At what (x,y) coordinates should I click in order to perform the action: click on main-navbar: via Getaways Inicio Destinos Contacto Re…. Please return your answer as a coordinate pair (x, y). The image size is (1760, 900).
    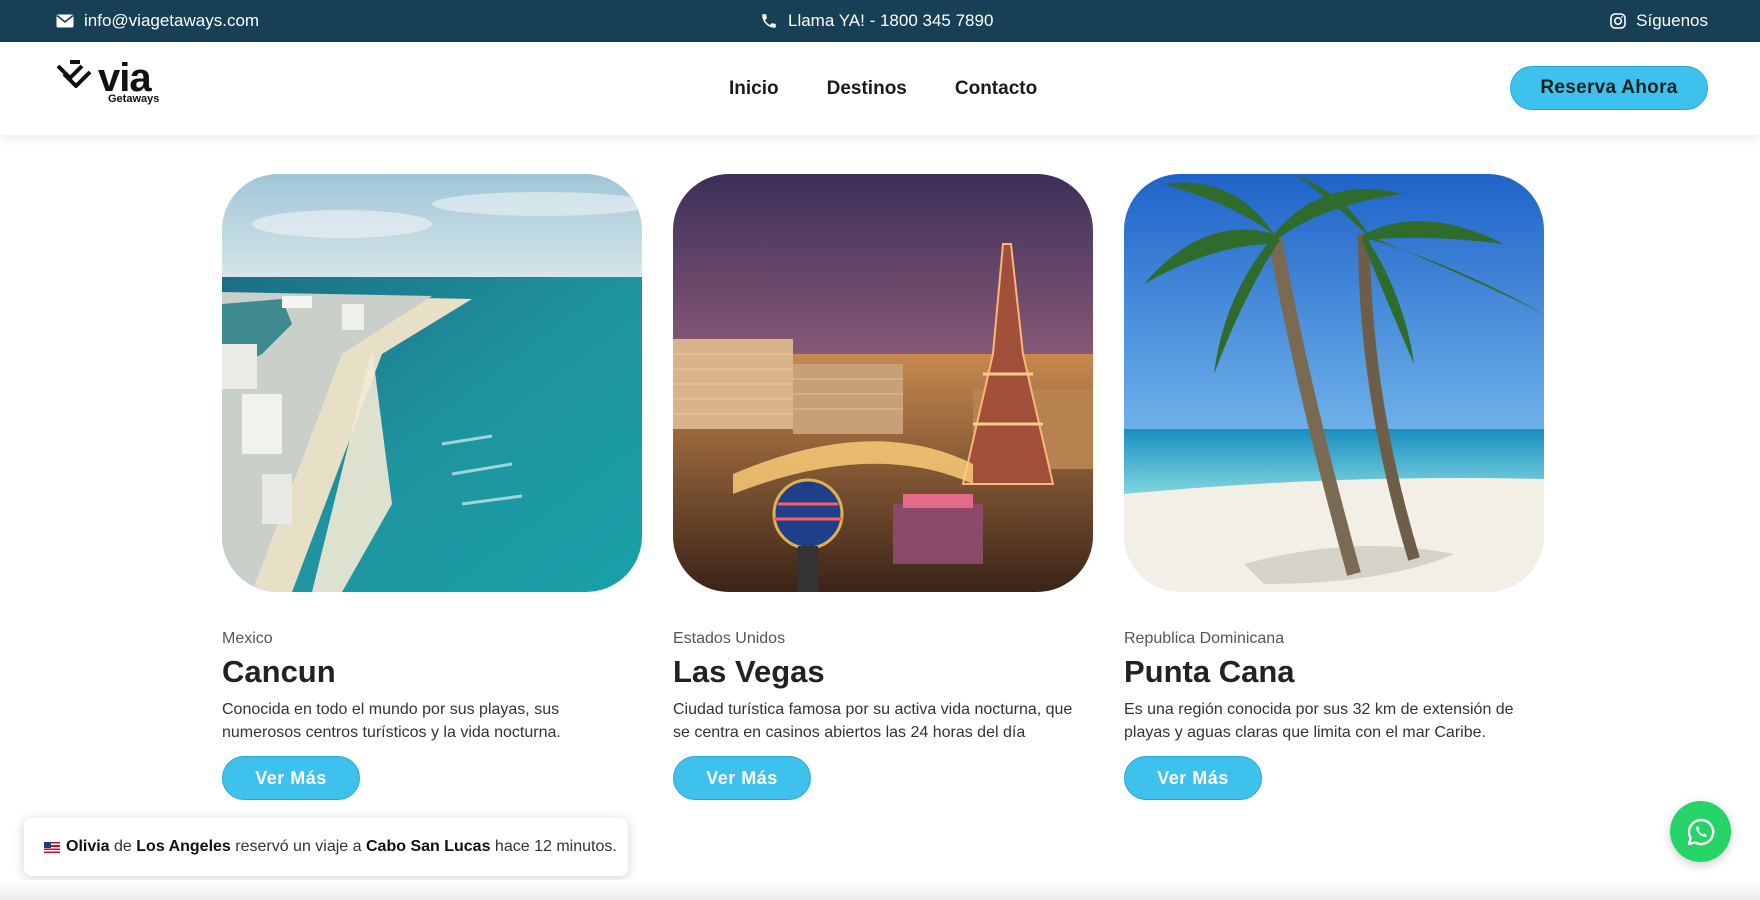
    Looking at the image, I should click on (880, 88).